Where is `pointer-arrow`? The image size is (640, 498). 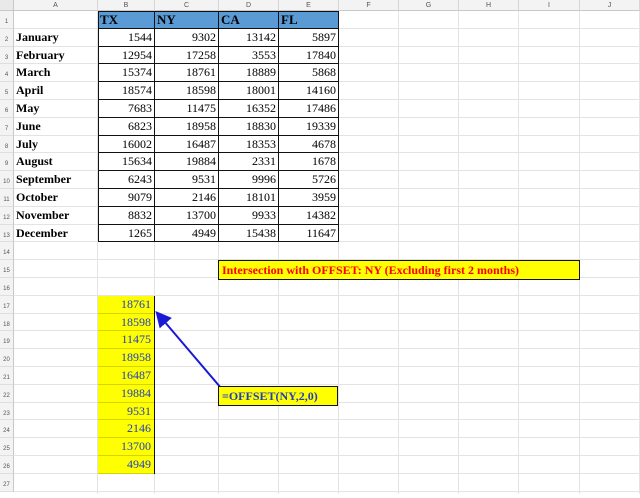 pointer-arrow is located at coordinates (188, 349).